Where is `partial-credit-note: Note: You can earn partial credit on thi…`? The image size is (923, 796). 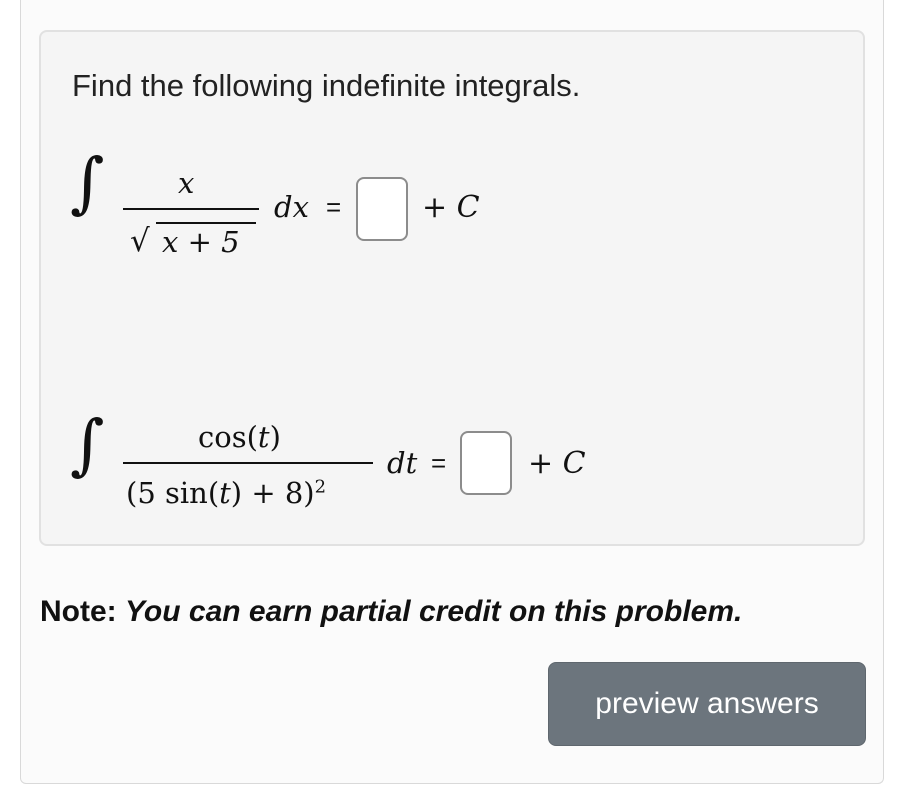 partial-credit-note: Note: You can earn partial credit on thi… is located at coordinates (391, 612).